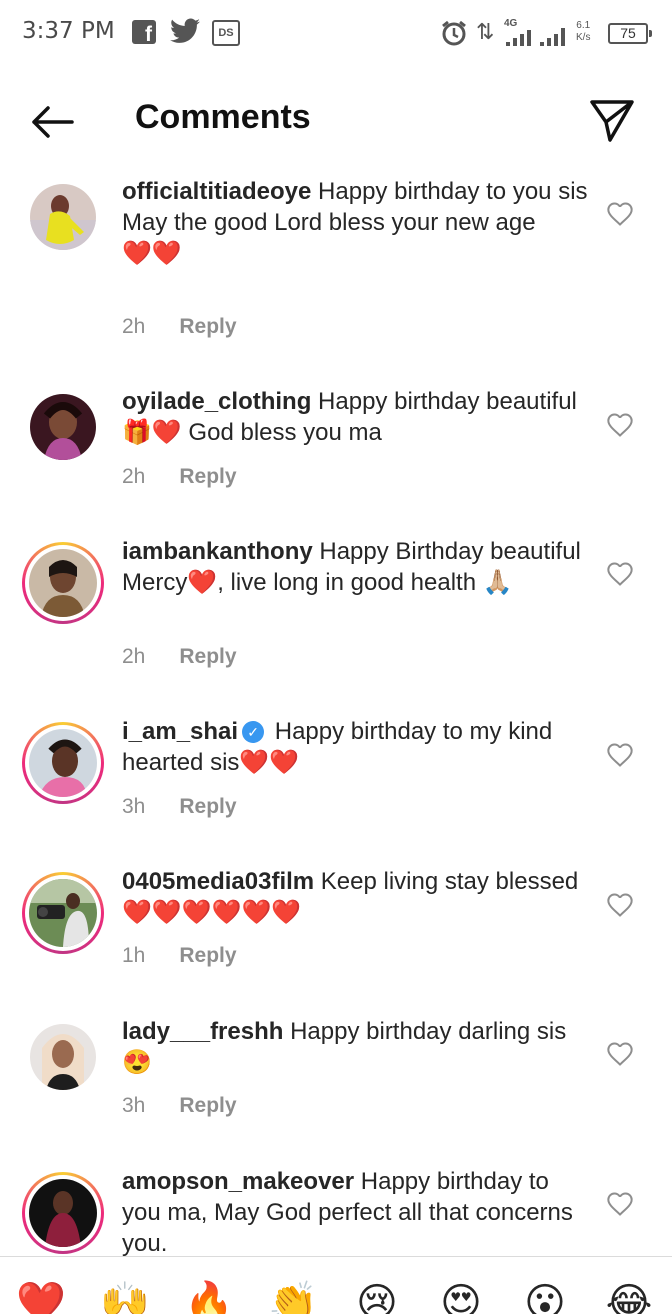 The image size is (672, 1314). What do you see at coordinates (216, 401) in the screenshot?
I see `comment-username: oyilade_clothing` at bounding box center [216, 401].